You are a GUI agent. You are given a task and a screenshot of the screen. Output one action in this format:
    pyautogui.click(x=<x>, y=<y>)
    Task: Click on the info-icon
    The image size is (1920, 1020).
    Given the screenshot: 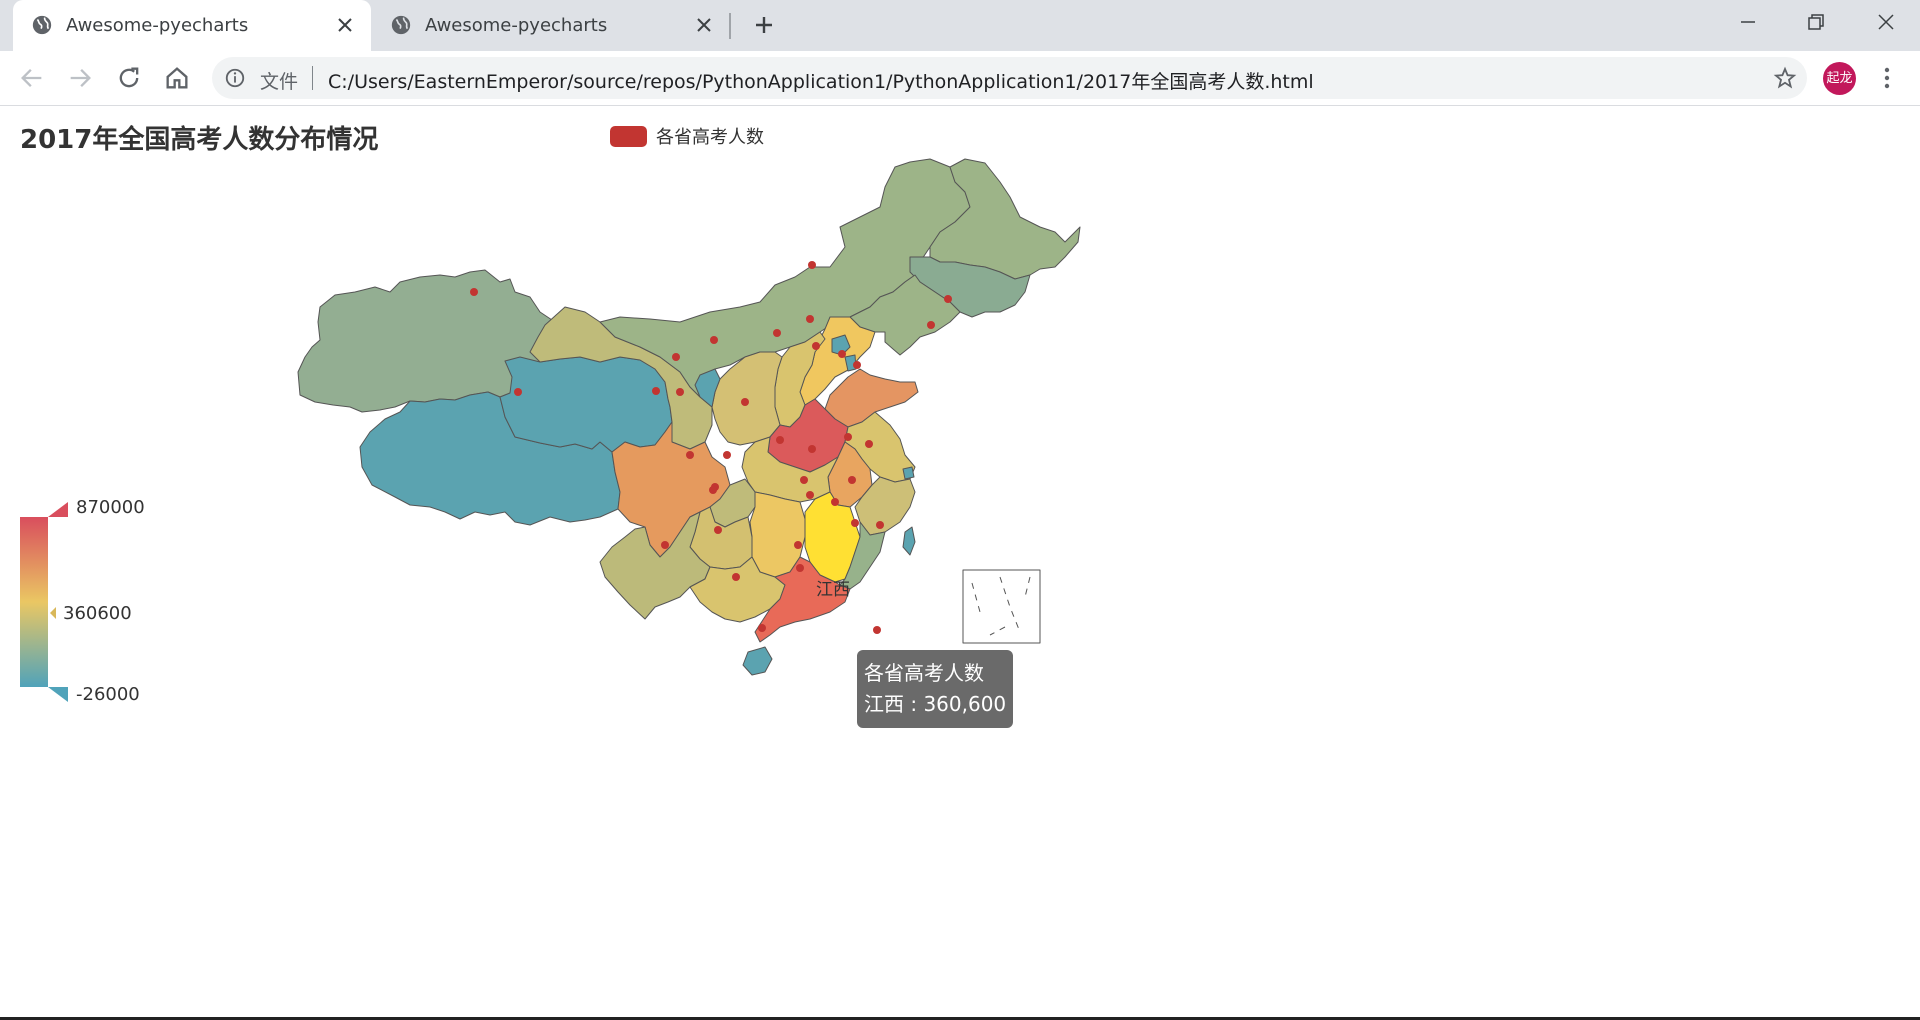 What is the action you would take?
    pyautogui.click(x=235, y=78)
    